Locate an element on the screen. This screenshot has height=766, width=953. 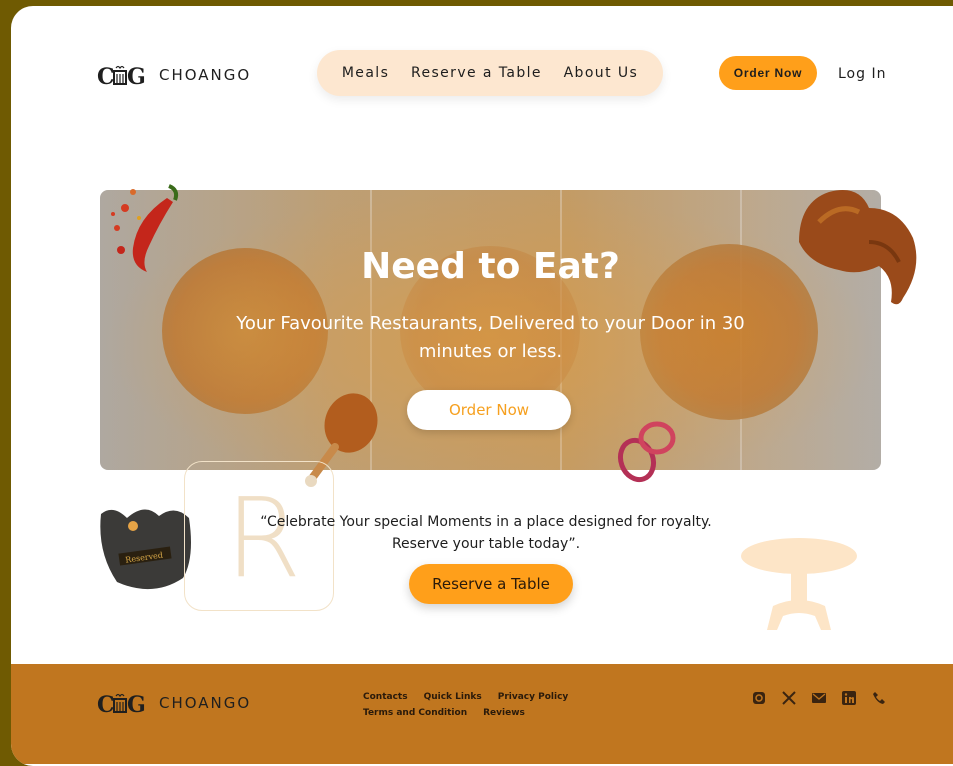
mail-icon is located at coordinates (819, 698).